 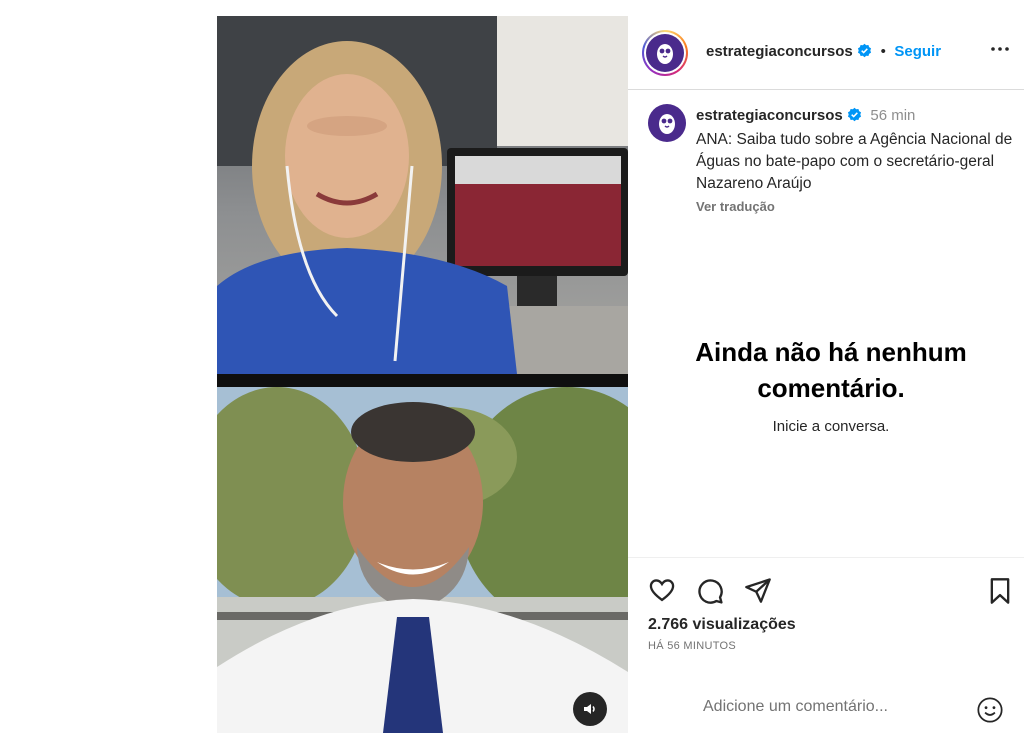 I want to click on more-options-button, so click(x=1000, y=49).